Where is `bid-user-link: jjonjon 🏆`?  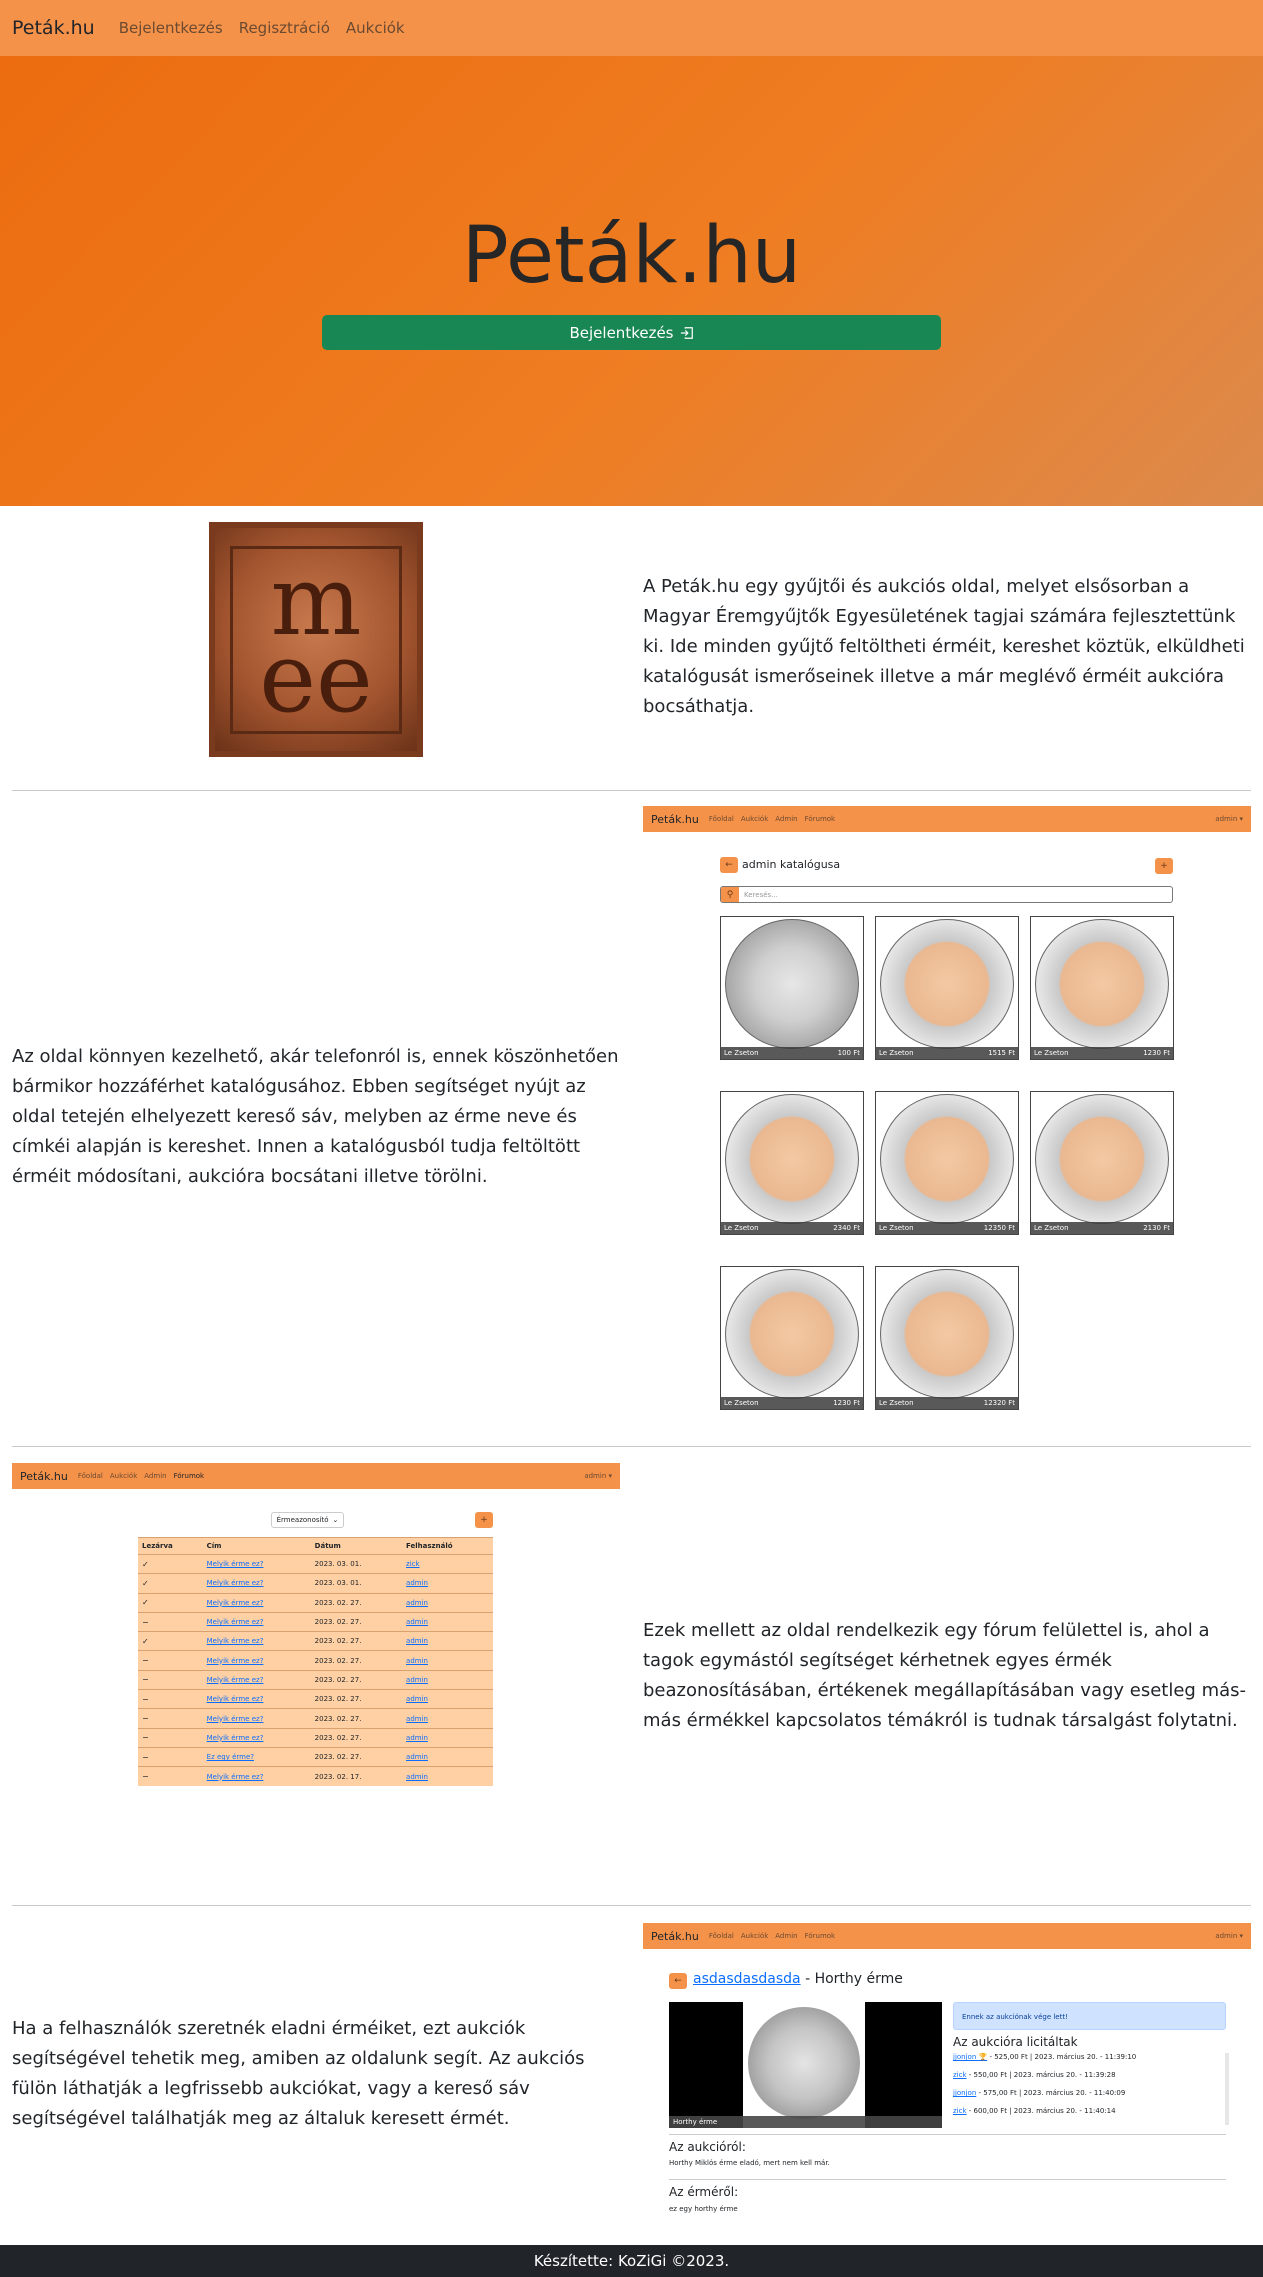 bid-user-link: jjonjon 🏆 is located at coordinates (970, 2057).